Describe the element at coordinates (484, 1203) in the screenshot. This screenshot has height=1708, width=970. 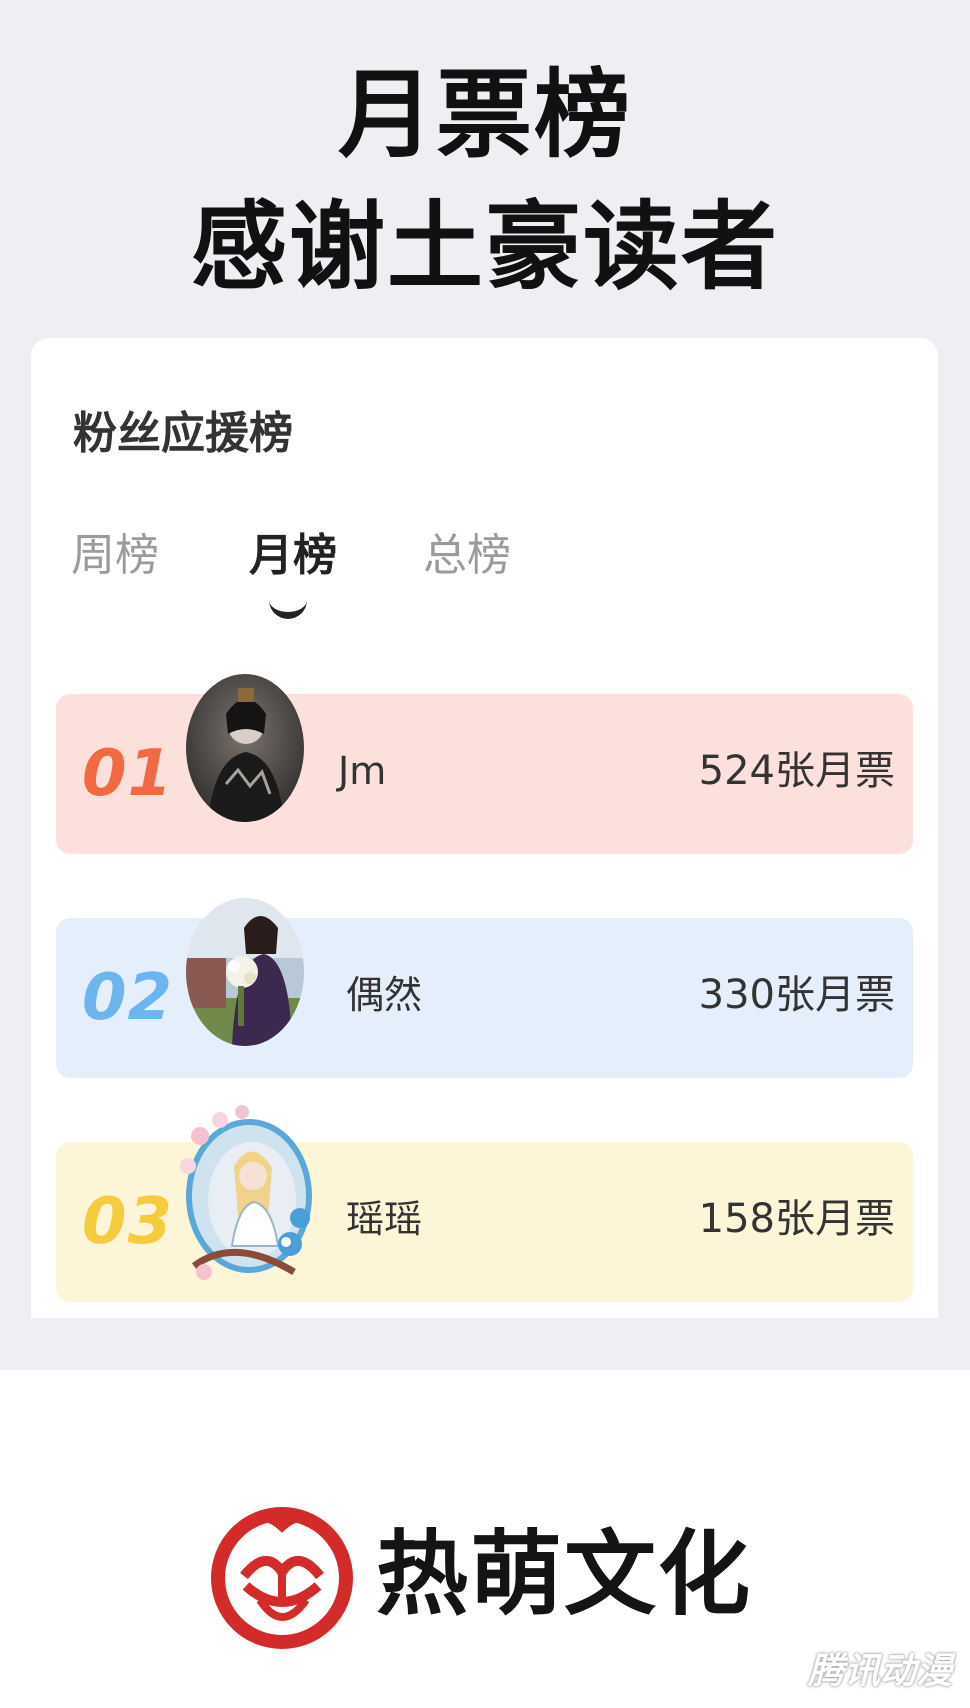
I see `rank-row-3: 03 瑶瑶 158张月票` at that location.